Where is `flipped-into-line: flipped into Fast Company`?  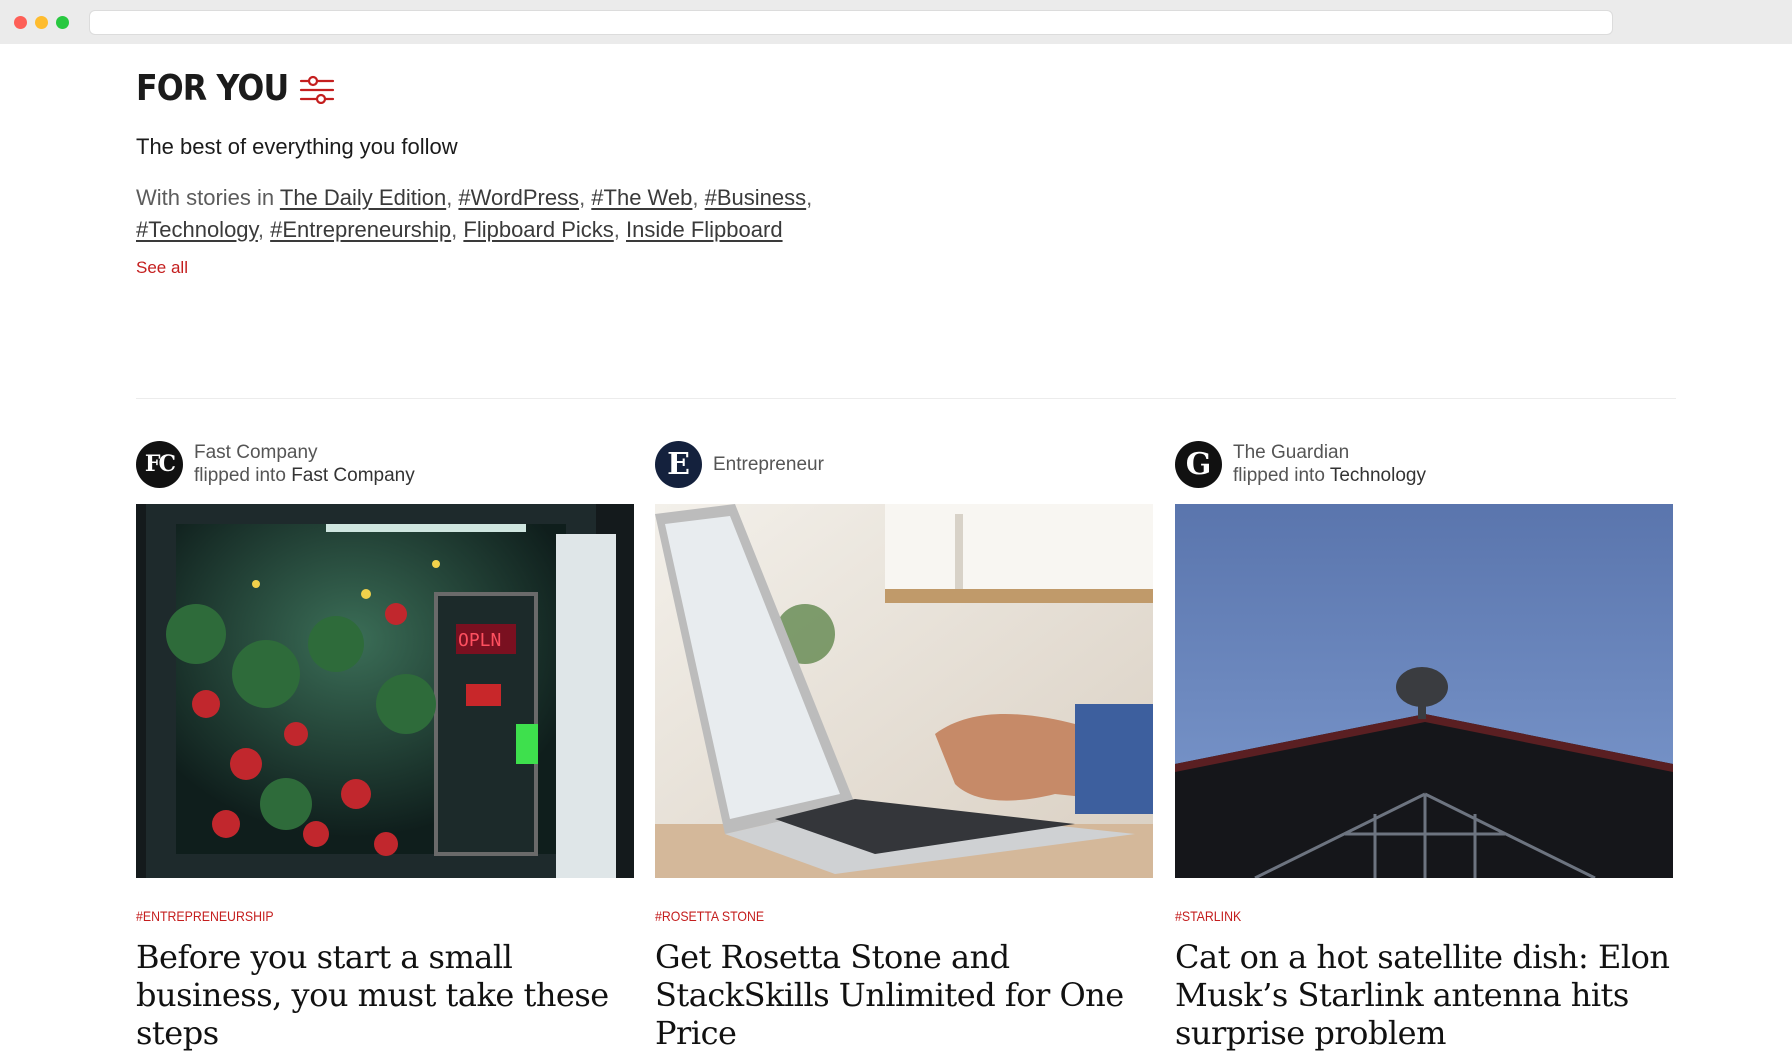 flipped-into-line: flipped into Fast Company is located at coordinates (304, 475).